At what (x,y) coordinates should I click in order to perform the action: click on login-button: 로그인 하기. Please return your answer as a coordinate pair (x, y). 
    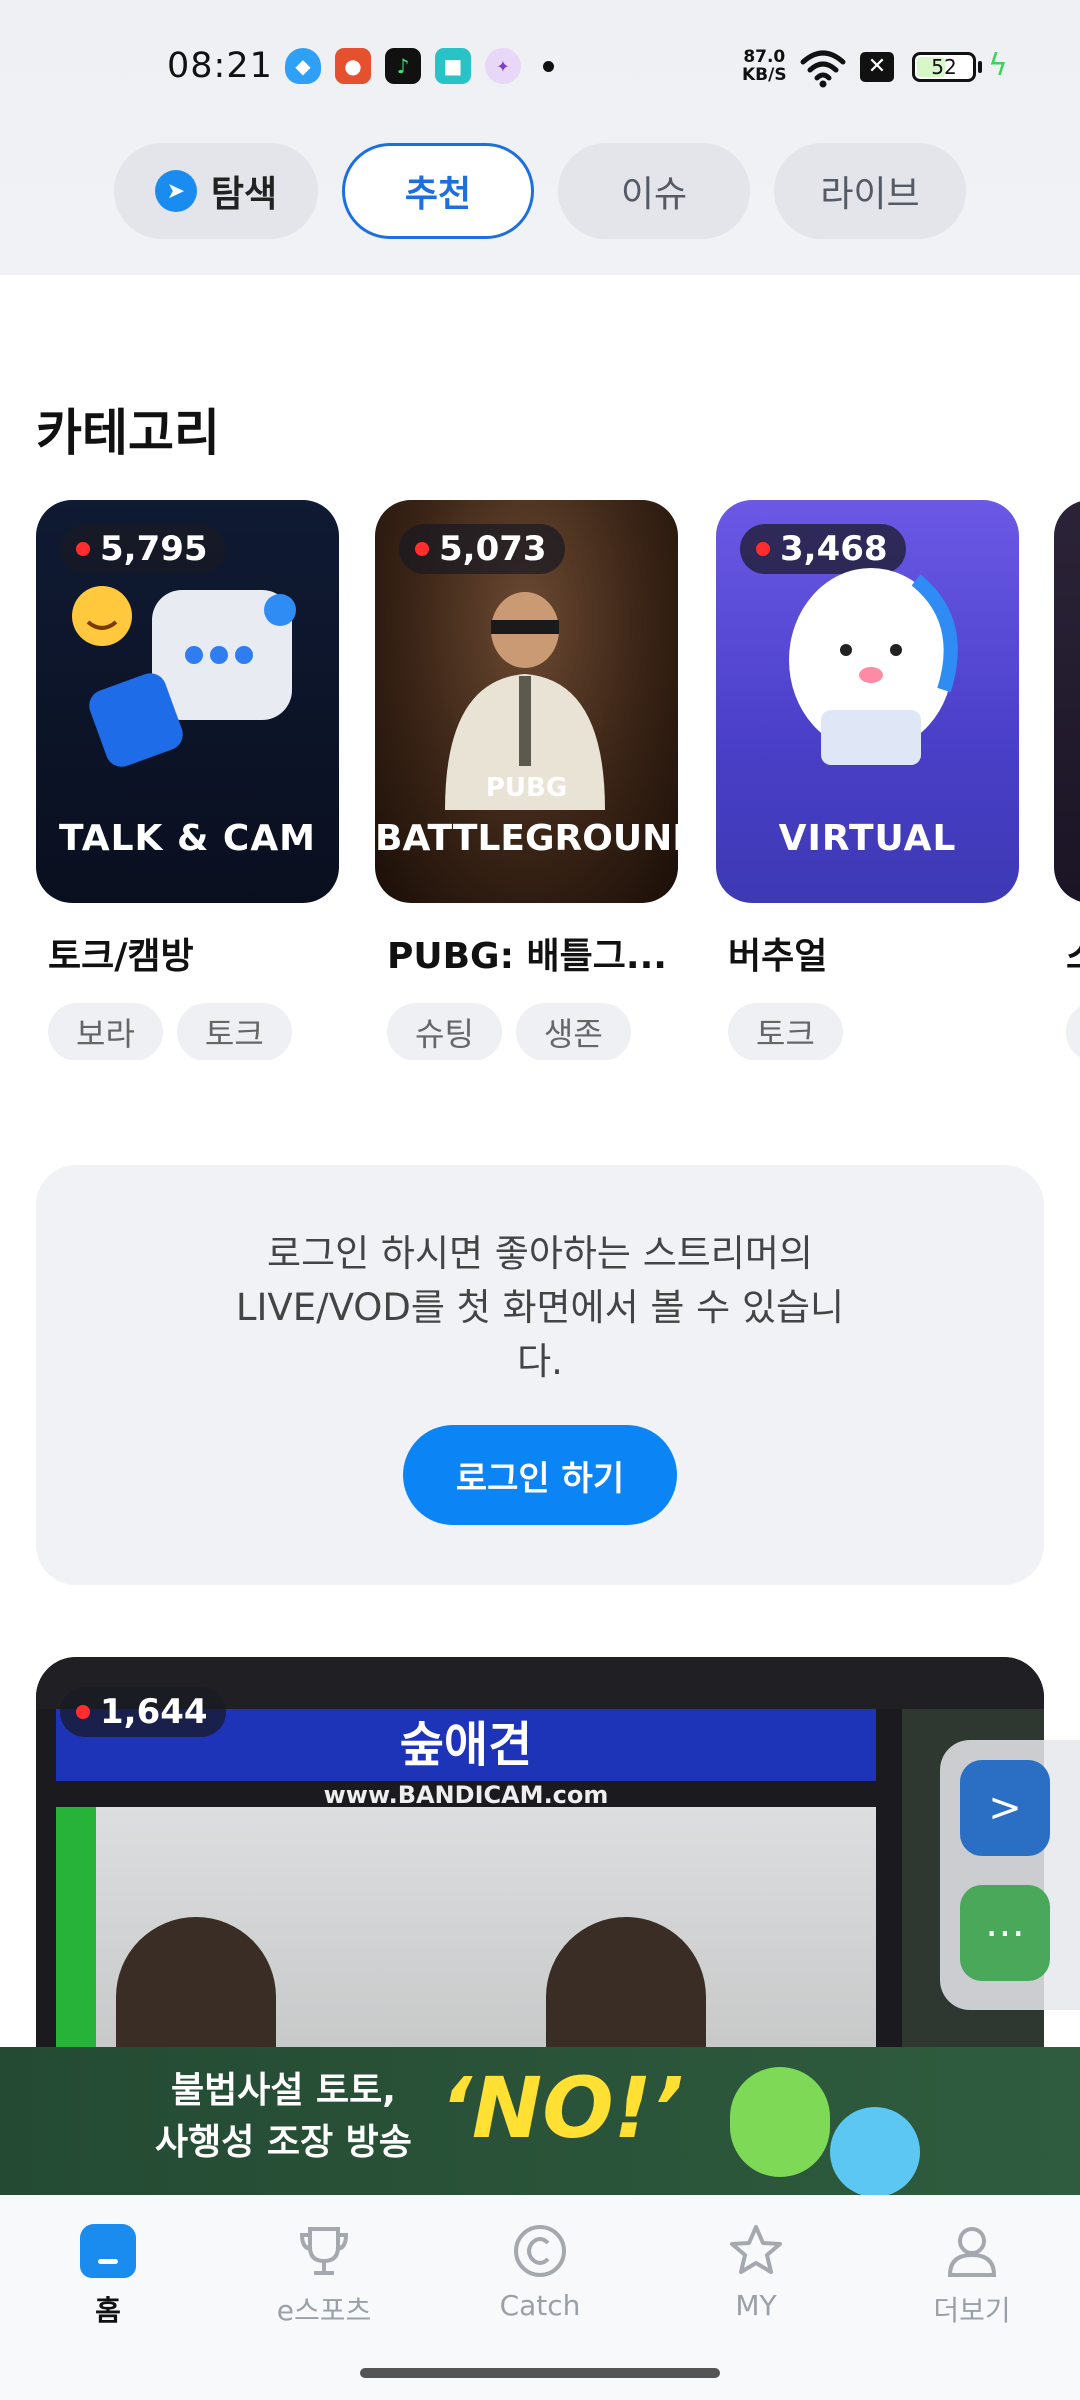
    Looking at the image, I should click on (540, 1475).